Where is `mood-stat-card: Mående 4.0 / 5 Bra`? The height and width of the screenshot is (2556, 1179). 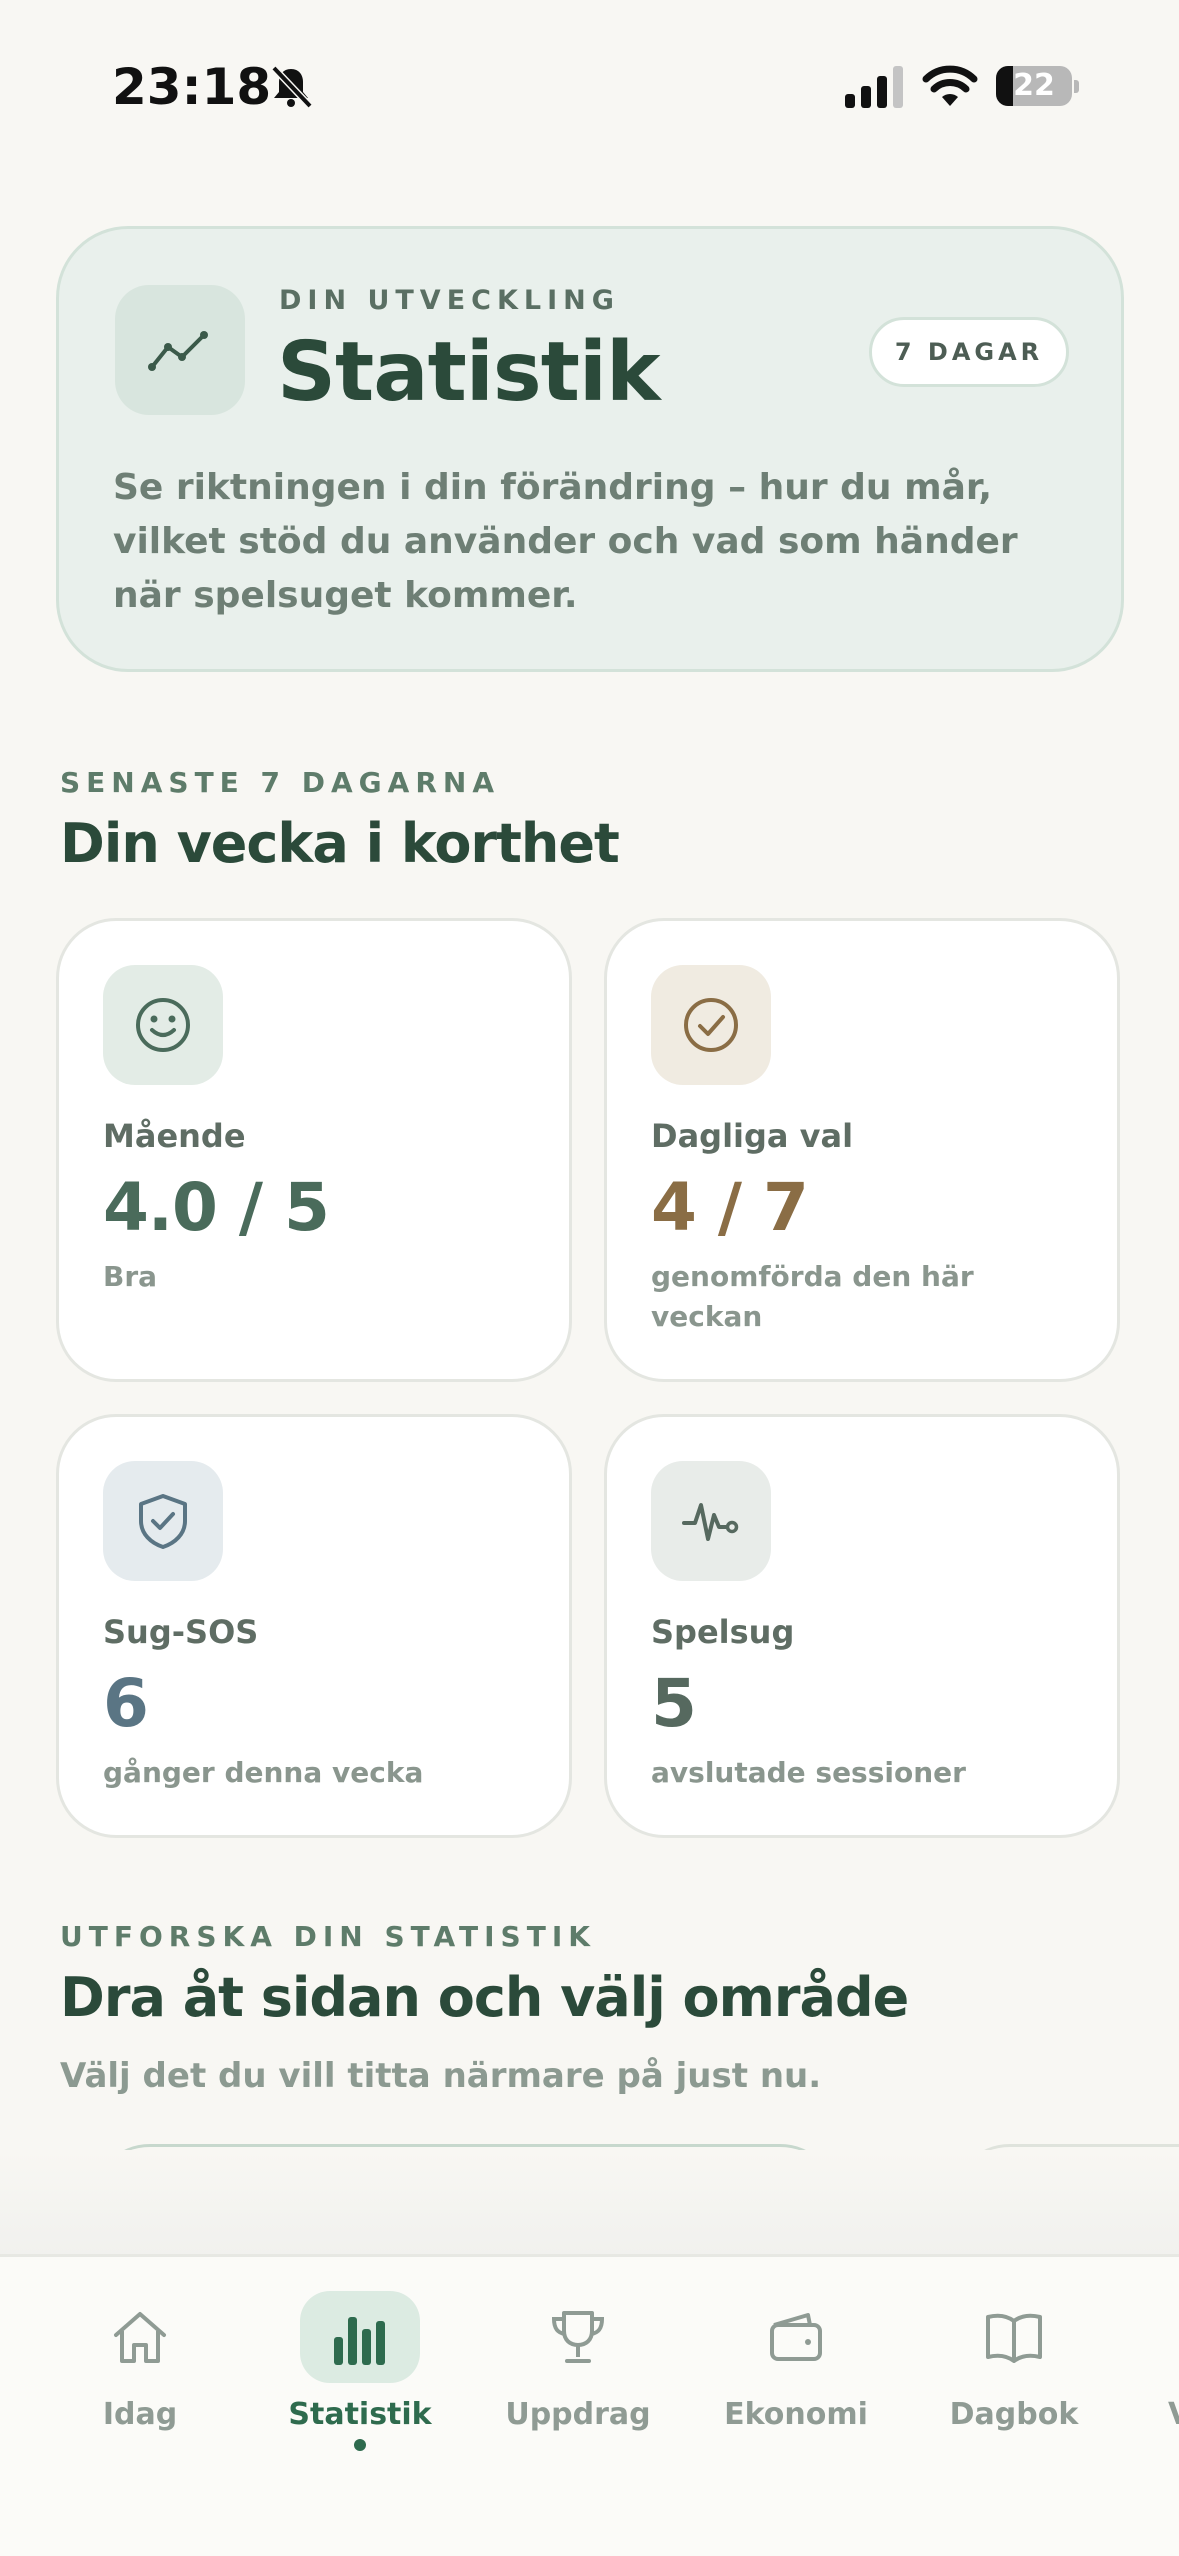
mood-stat-card: Mående 4.0 / 5 Bra is located at coordinates (314, 1150).